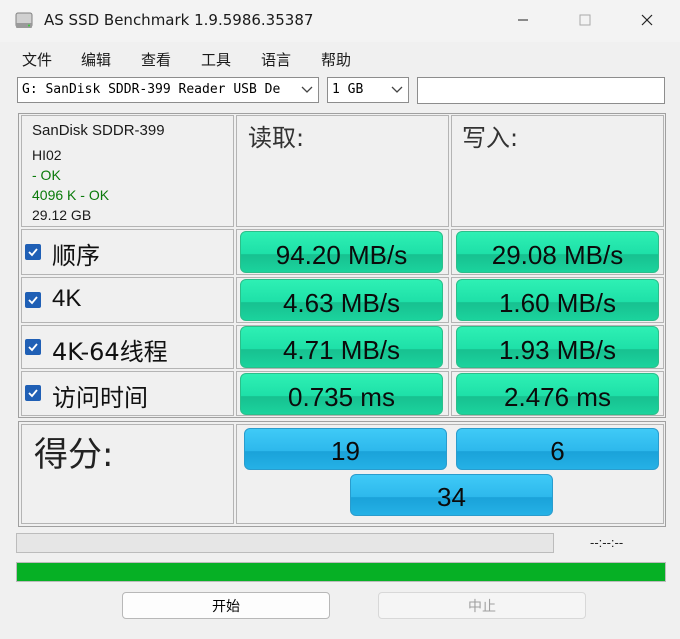  Describe the element at coordinates (607, 542) in the screenshot. I see `elapsed-time: --:--:--` at that location.